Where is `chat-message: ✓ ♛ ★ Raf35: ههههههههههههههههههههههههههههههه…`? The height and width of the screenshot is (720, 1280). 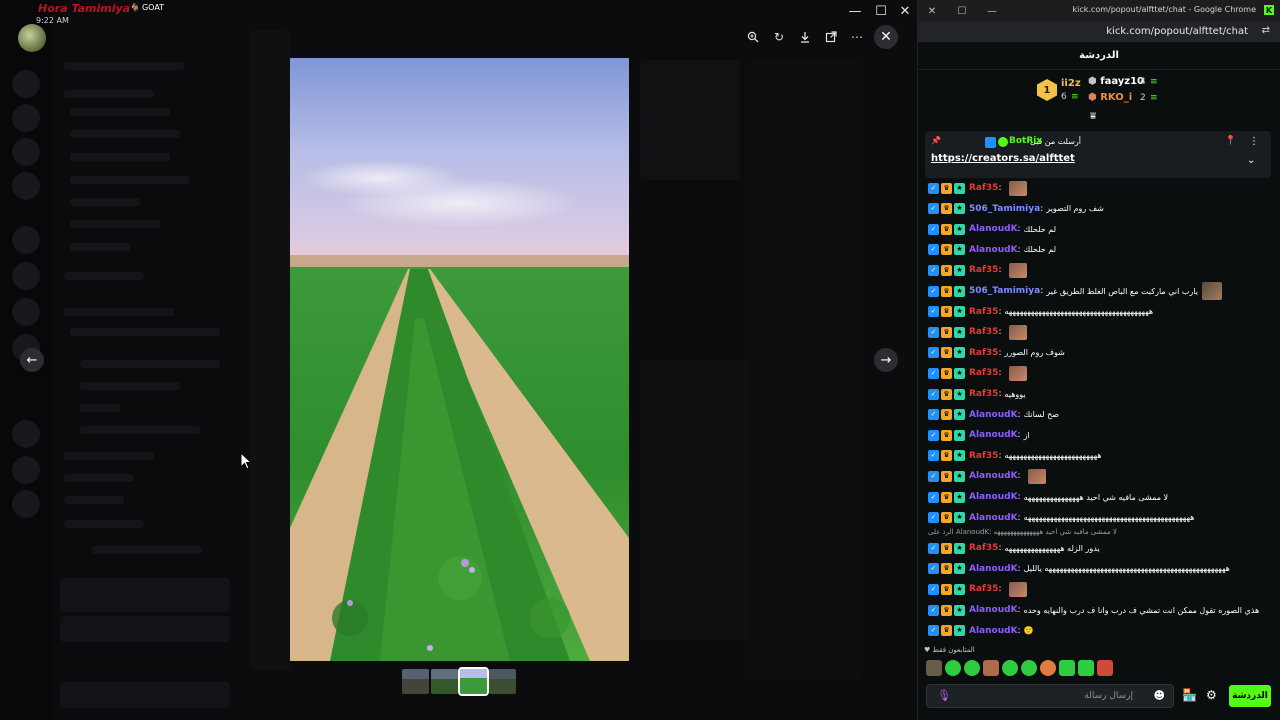
chat-message: ✓ ♛ ★ Raf35: ههههههههههههههههههههههههههههههه… is located at coordinates (1040, 312).